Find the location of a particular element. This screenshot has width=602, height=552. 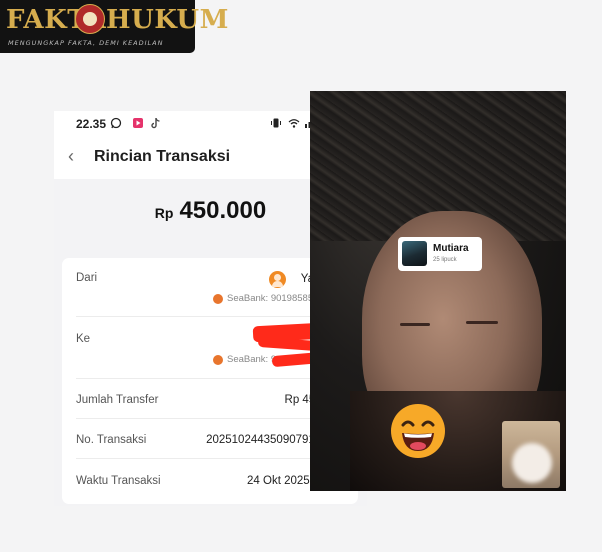

caller-badge: Mutiara 25 lipuck is located at coordinates (440, 254).